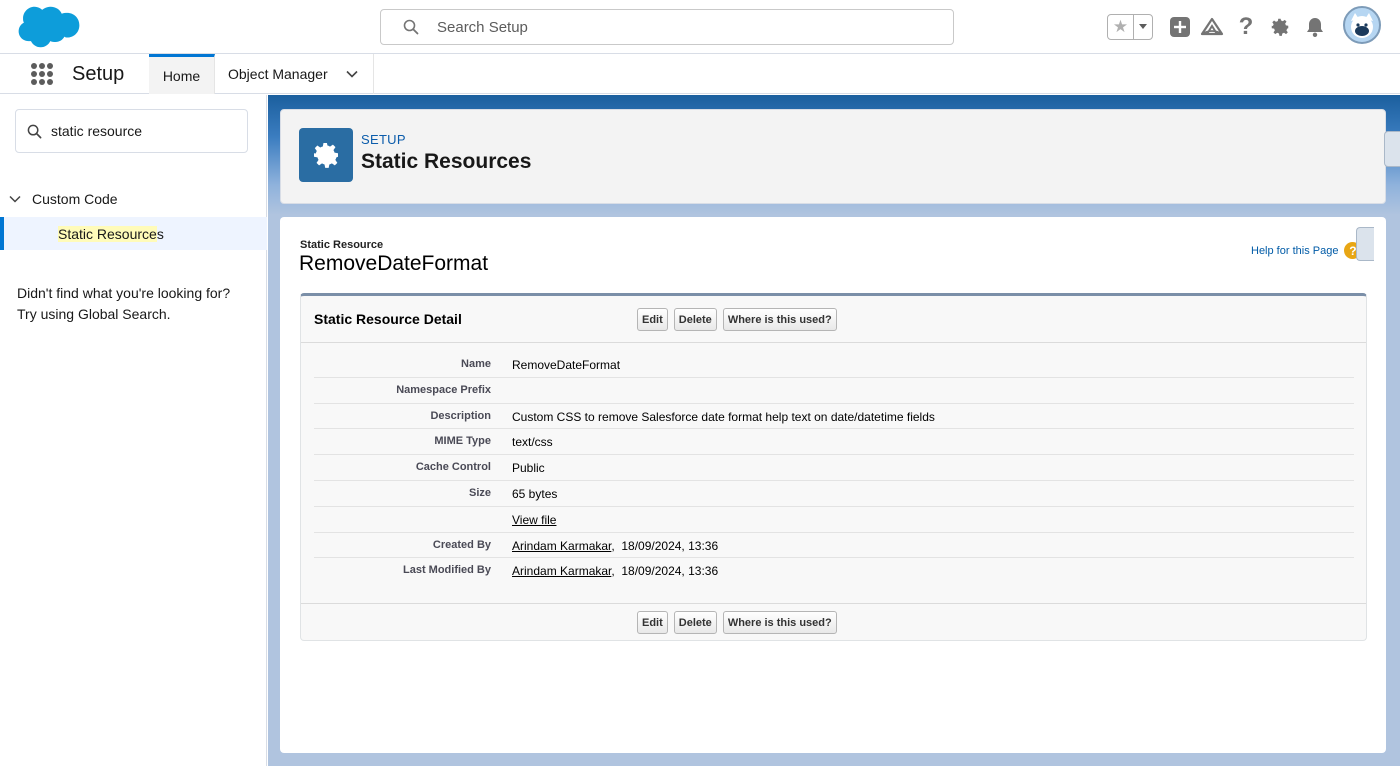 Image resolution: width=1400 pixels, height=766 pixels. I want to click on not-found-line2: Try using Global Search., so click(94, 314).